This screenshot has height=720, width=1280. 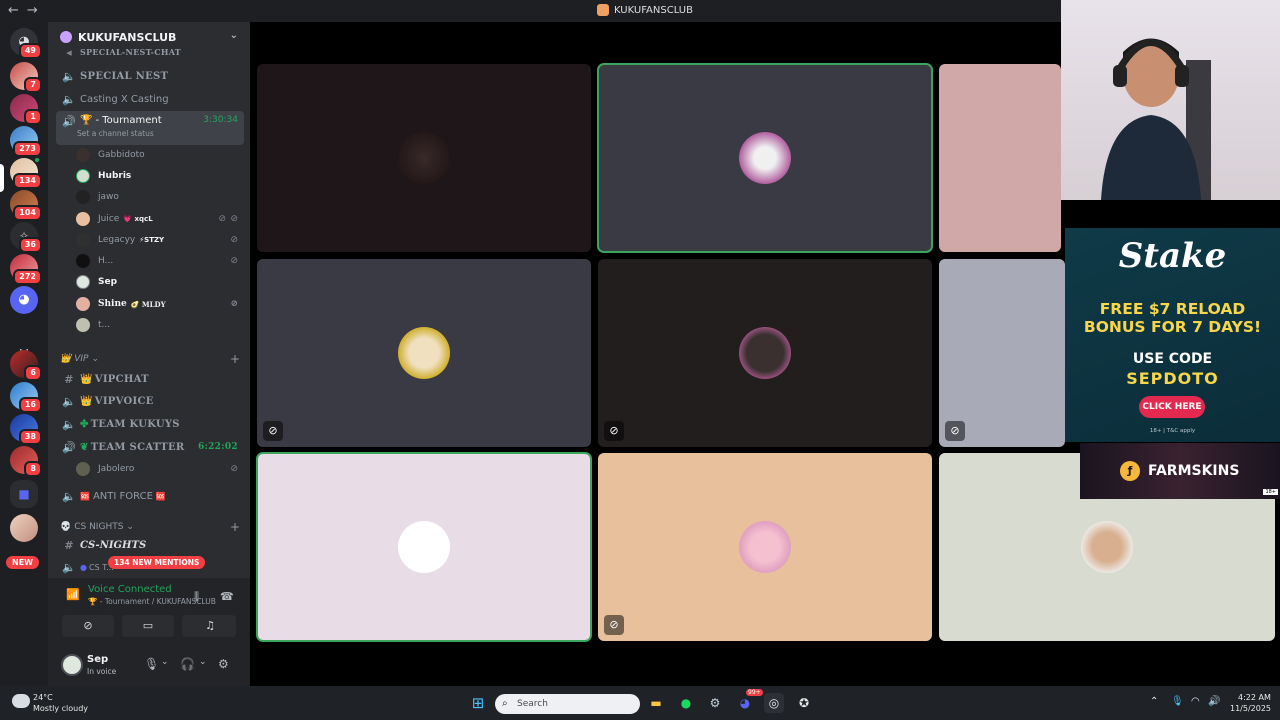 What do you see at coordinates (150, 496) in the screenshot?
I see `channel-anti-force: 🔈 🆘 ANTI FORCE 🆘` at bounding box center [150, 496].